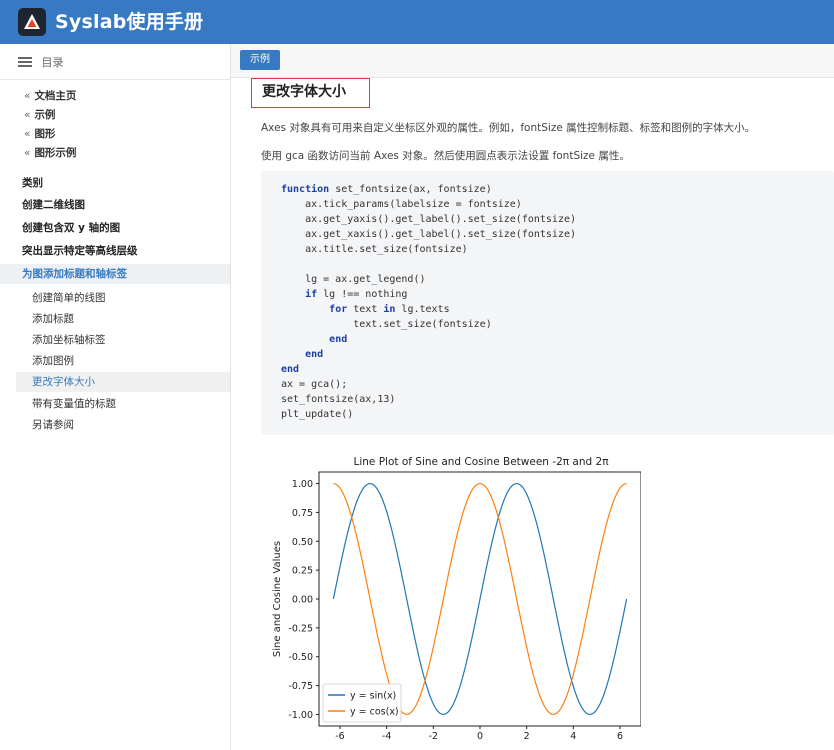 This screenshot has width=834, height=750. Describe the element at coordinates (32, 22) in the screenshot. I see `syslab-logo-icon` at that location.